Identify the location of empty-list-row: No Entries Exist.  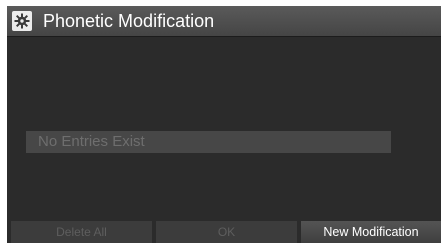
(208, 142).